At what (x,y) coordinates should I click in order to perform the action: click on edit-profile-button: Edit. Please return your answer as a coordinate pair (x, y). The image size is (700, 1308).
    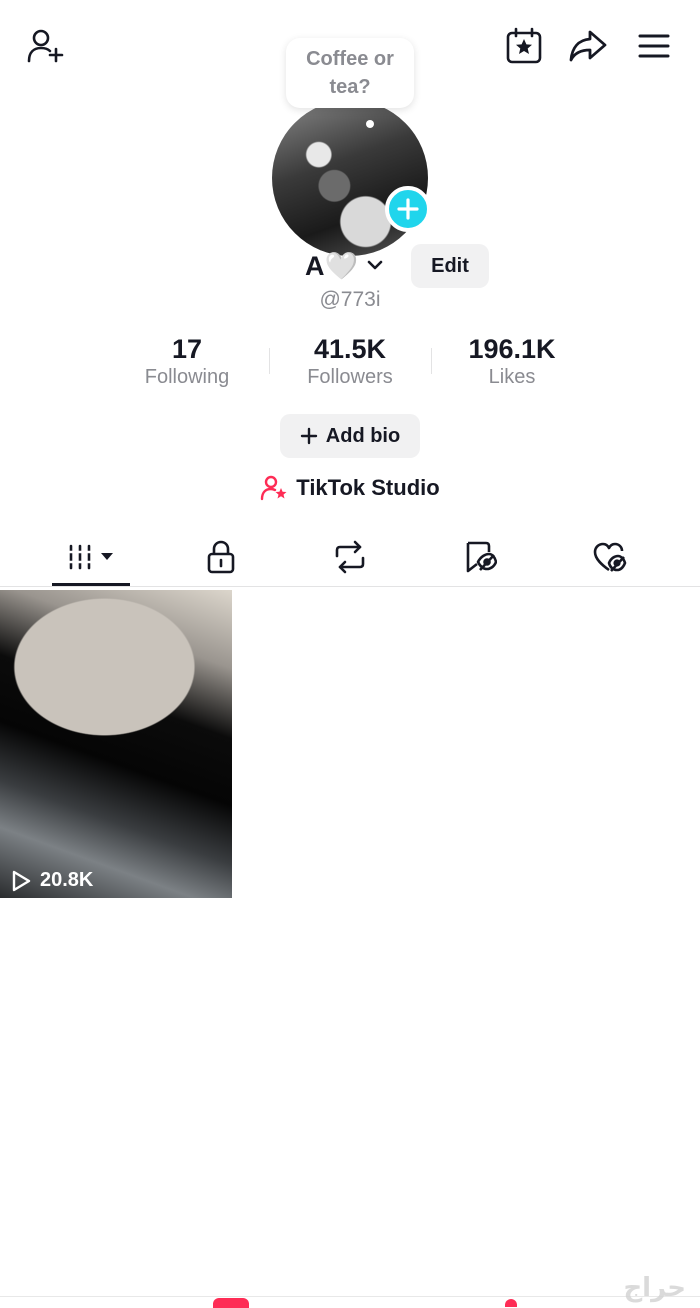
    Looking at the image, I should click on (450, 266).